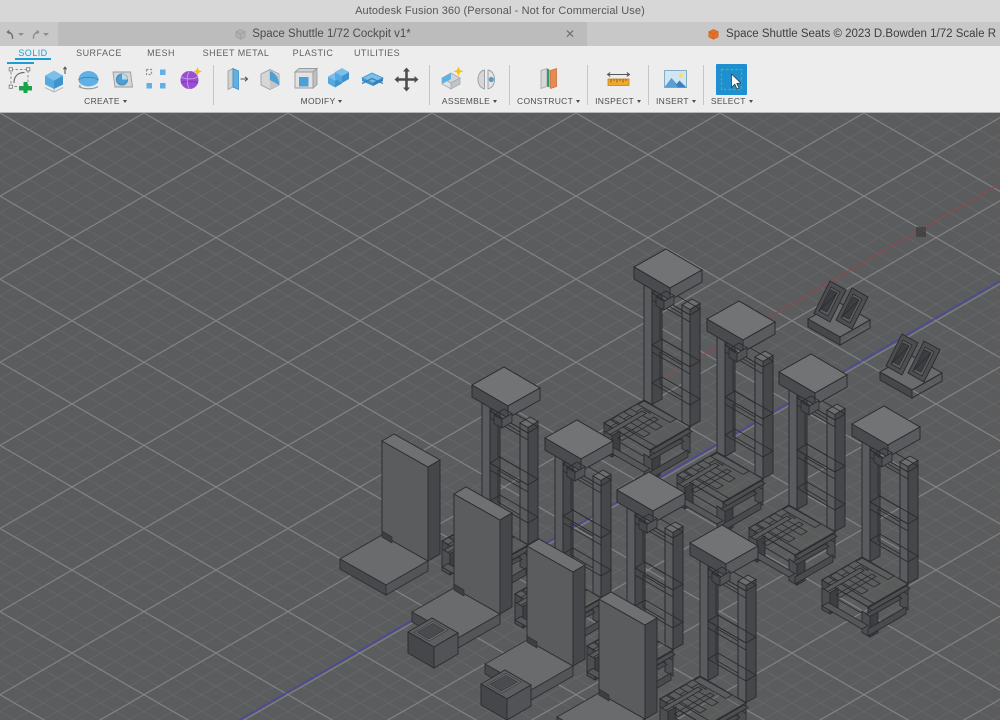  Describe the element at coordinates (549, 101) in the screenshot. I see `ribbon-group-construct-label: CONSTRUCT` at that location.